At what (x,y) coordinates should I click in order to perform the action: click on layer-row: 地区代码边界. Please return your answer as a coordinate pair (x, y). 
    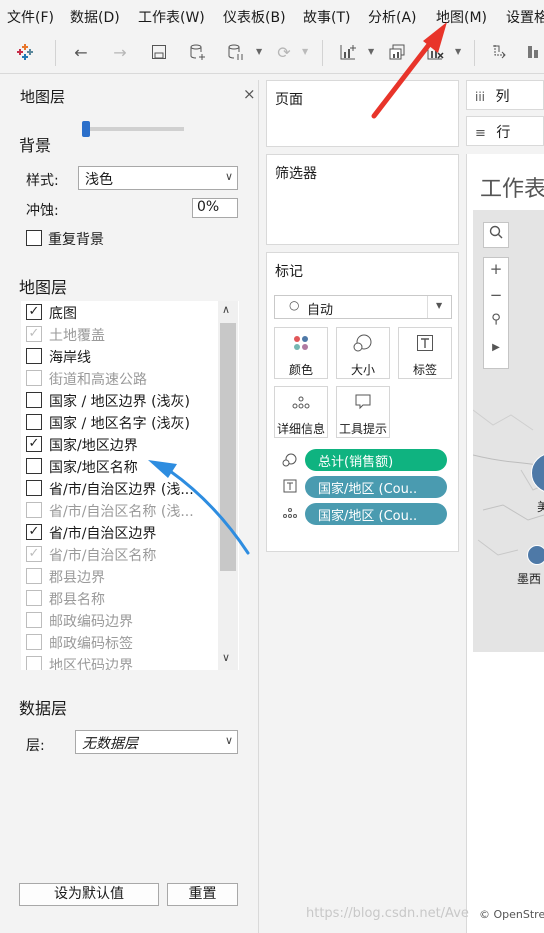
    Looking at the image, I should click on (121, 661).